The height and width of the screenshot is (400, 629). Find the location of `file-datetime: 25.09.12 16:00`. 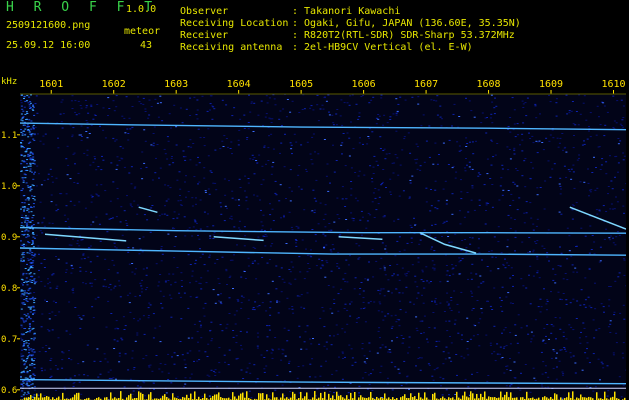

file-datetime: 25.09.12 16:00 is located at coordinates (48, 45).